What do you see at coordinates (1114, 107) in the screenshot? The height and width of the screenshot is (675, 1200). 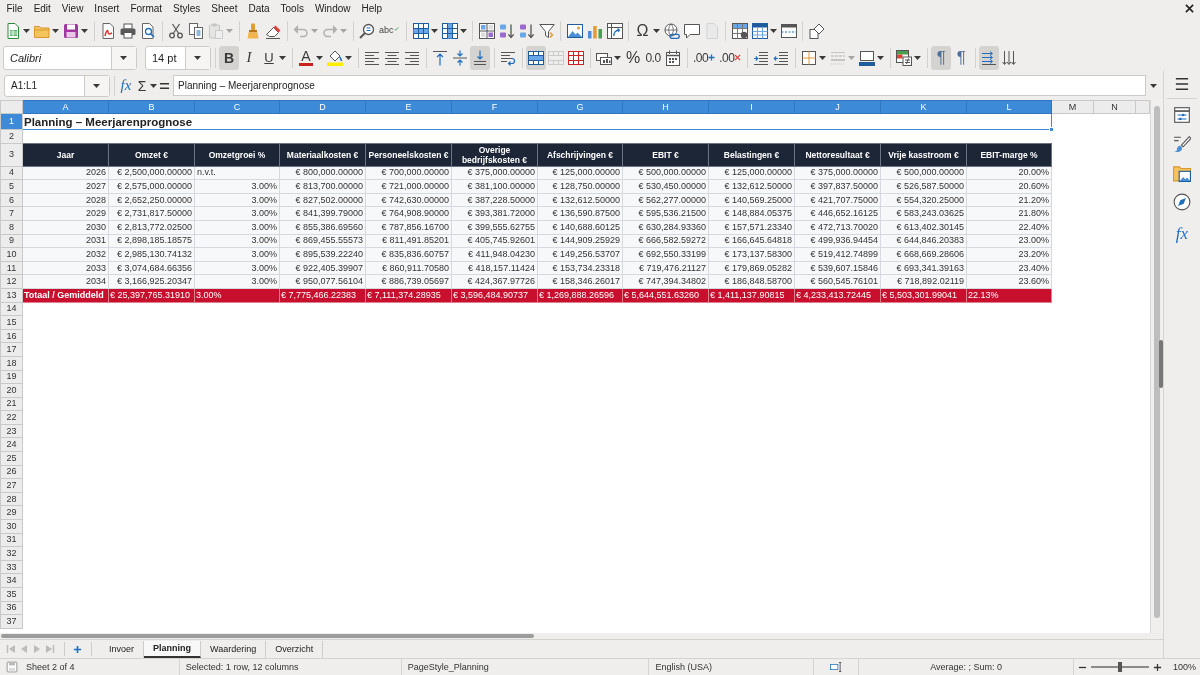 I see `column-header: N` at bounding box center [1114, 107].